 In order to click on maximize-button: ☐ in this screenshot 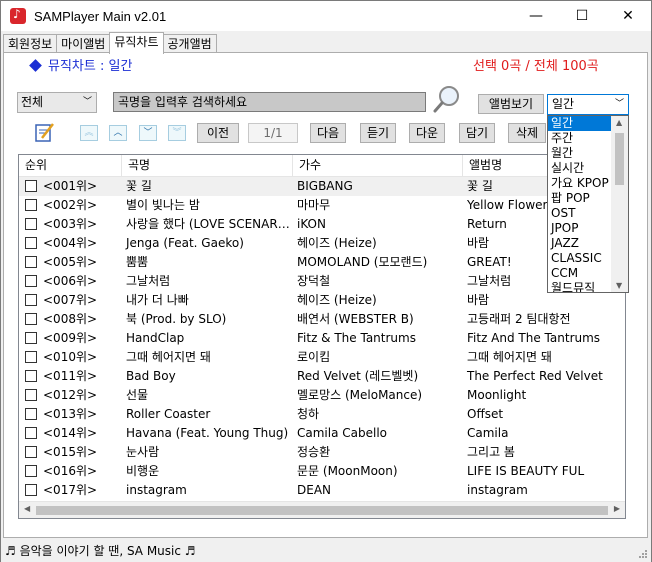, I will do `click(582, 16)`.